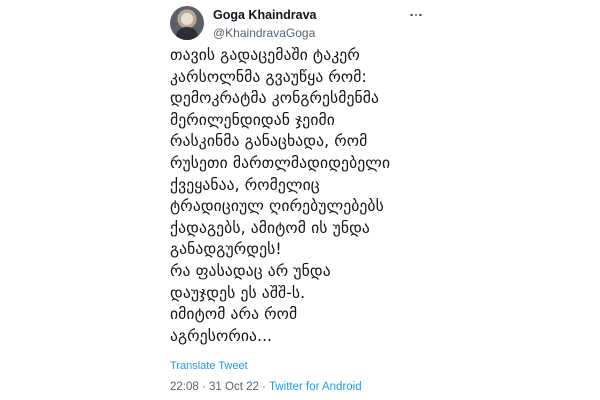 This screenshot has width=600, height=400. I want to click on tweet-line: დაუჯდეს ეს აშშ-ს., so click(238, 292).